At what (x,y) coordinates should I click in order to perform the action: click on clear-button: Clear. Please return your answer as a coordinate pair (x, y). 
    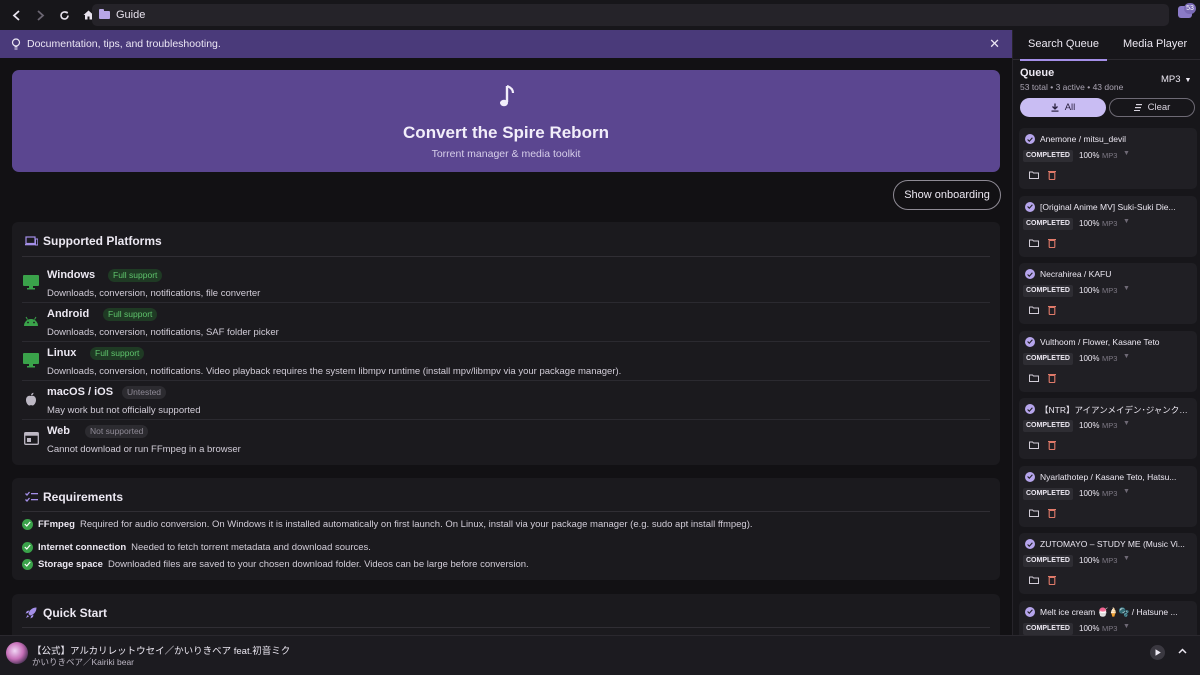
    Looking at the image, I should click on (1152, 107).